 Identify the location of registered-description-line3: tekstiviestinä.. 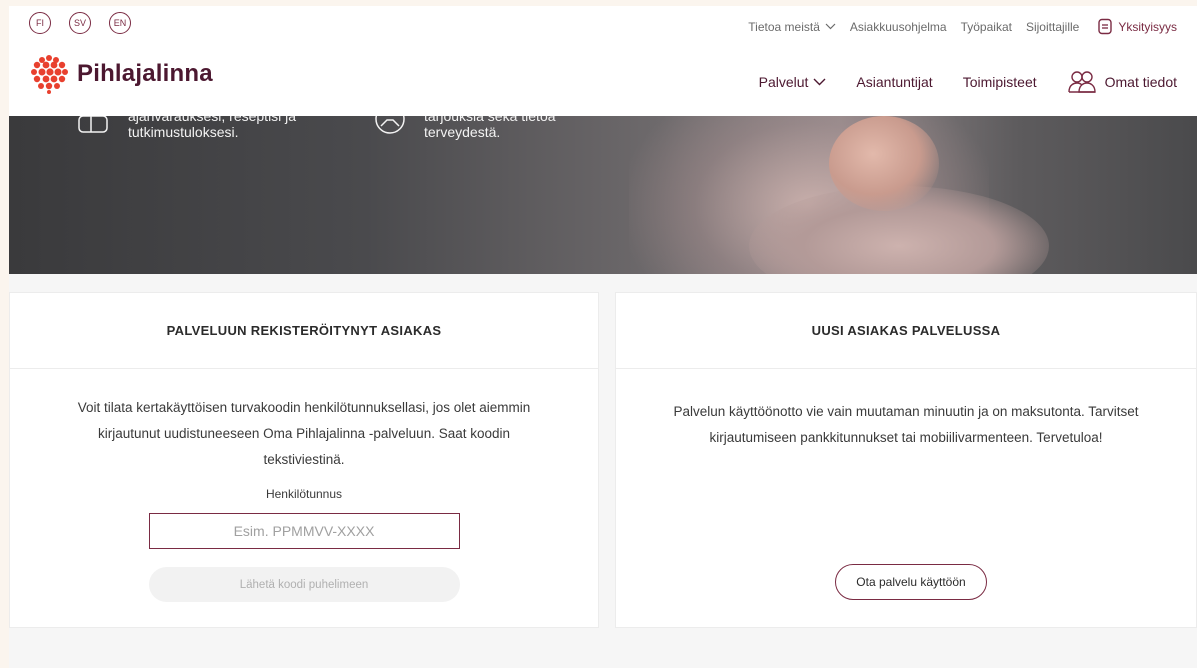
(304, 459).